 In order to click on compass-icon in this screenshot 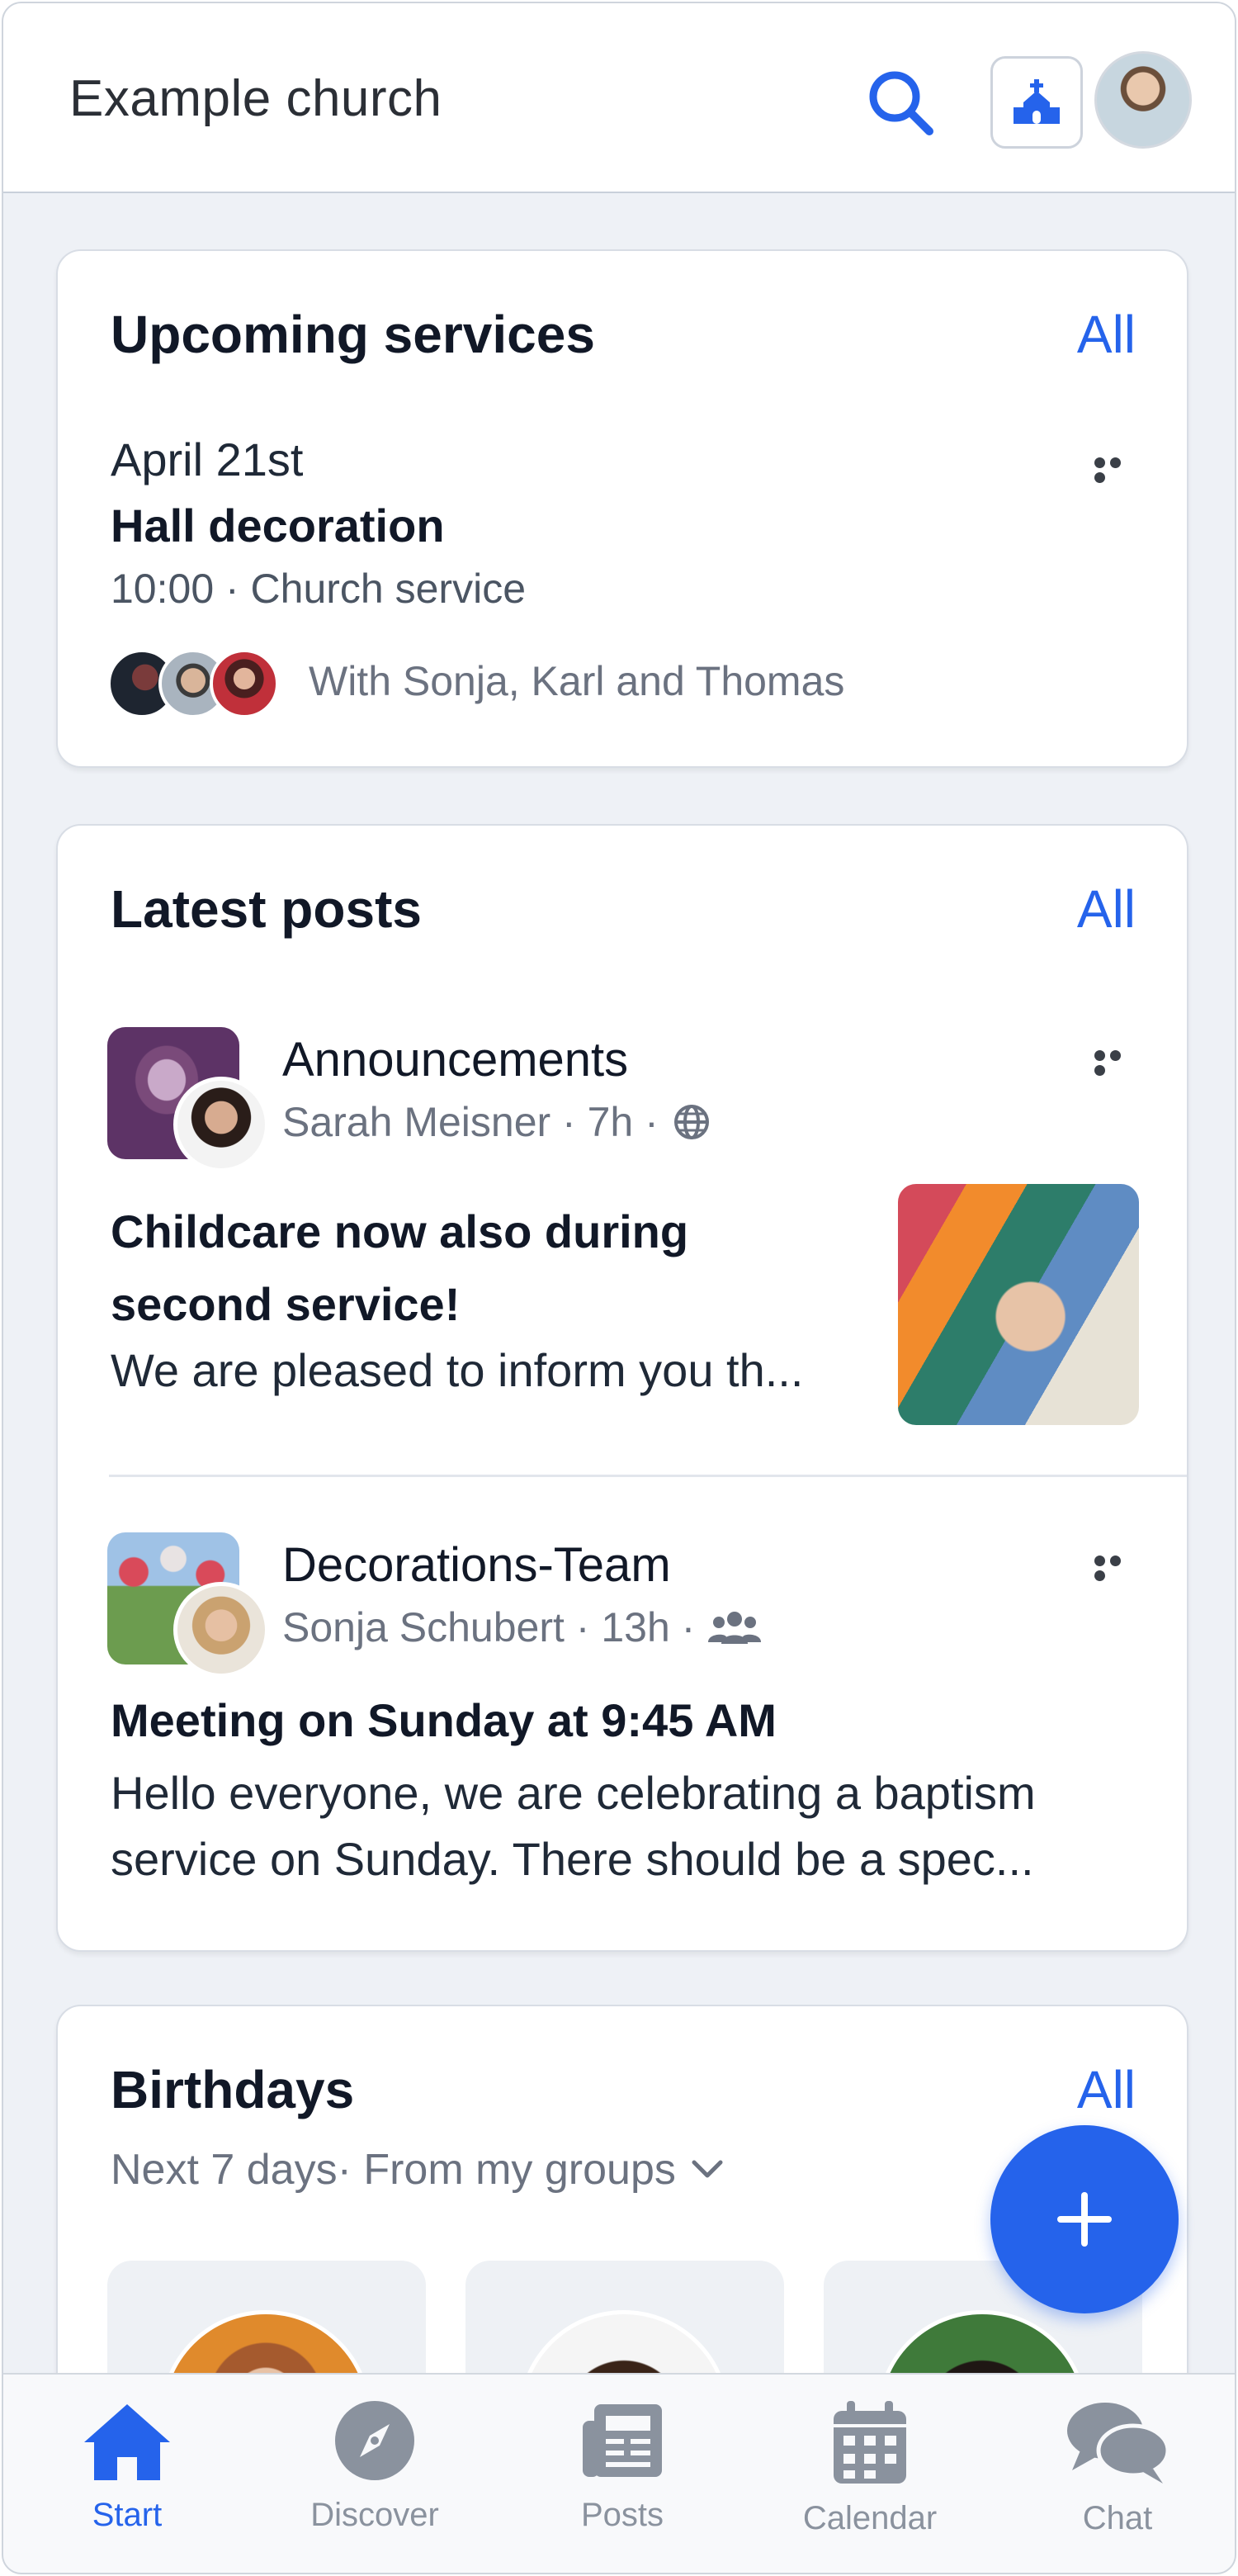, I will do `click(374, 2440)`.